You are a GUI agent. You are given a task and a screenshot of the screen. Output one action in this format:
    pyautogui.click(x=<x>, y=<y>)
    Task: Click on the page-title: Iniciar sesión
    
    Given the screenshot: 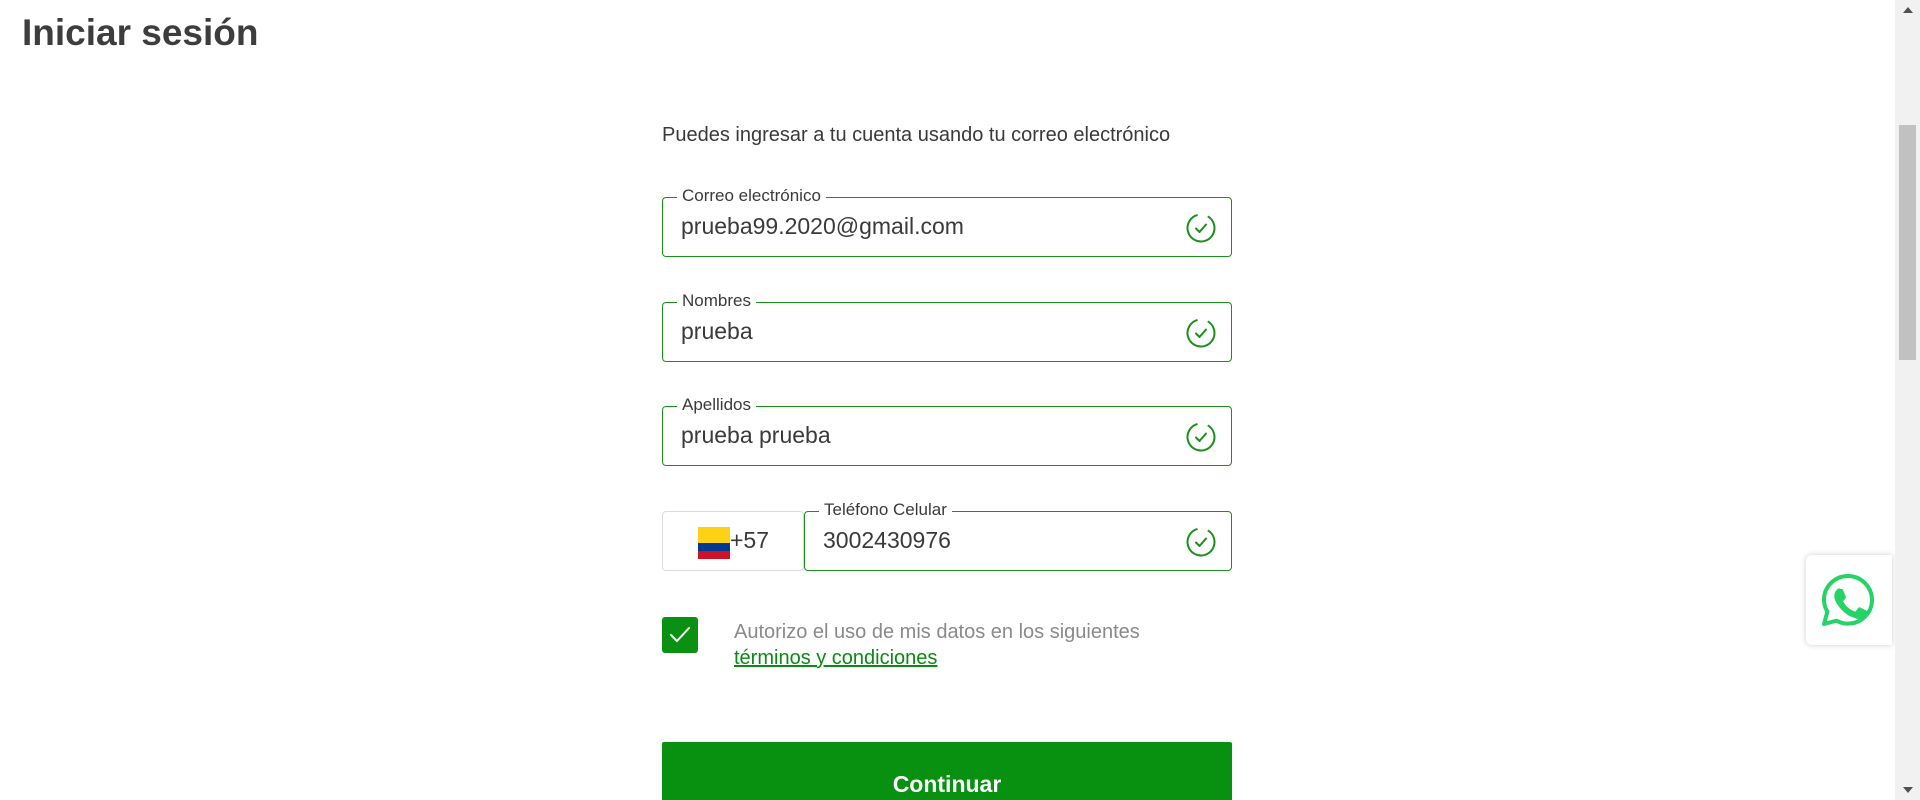 What is the action you would take?
    pyautogui.click(x=140, y=32)
    